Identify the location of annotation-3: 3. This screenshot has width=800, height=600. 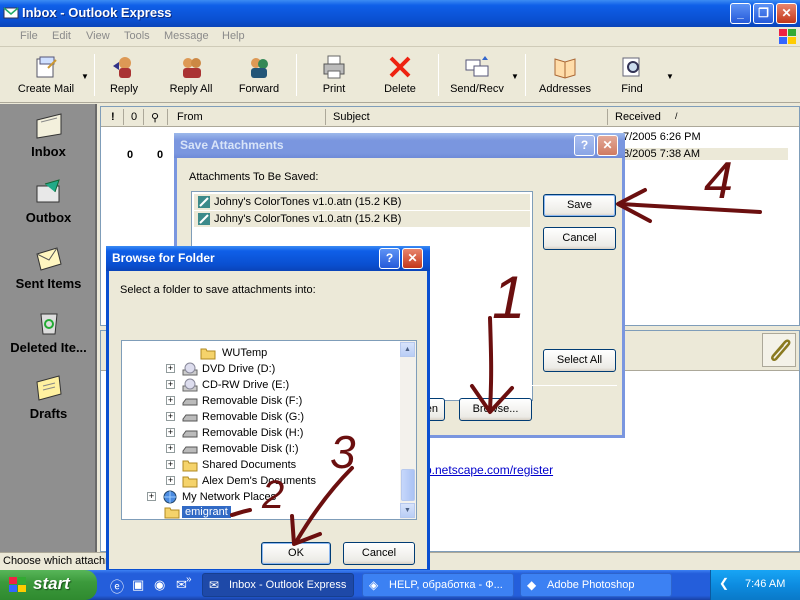
(343, 452).